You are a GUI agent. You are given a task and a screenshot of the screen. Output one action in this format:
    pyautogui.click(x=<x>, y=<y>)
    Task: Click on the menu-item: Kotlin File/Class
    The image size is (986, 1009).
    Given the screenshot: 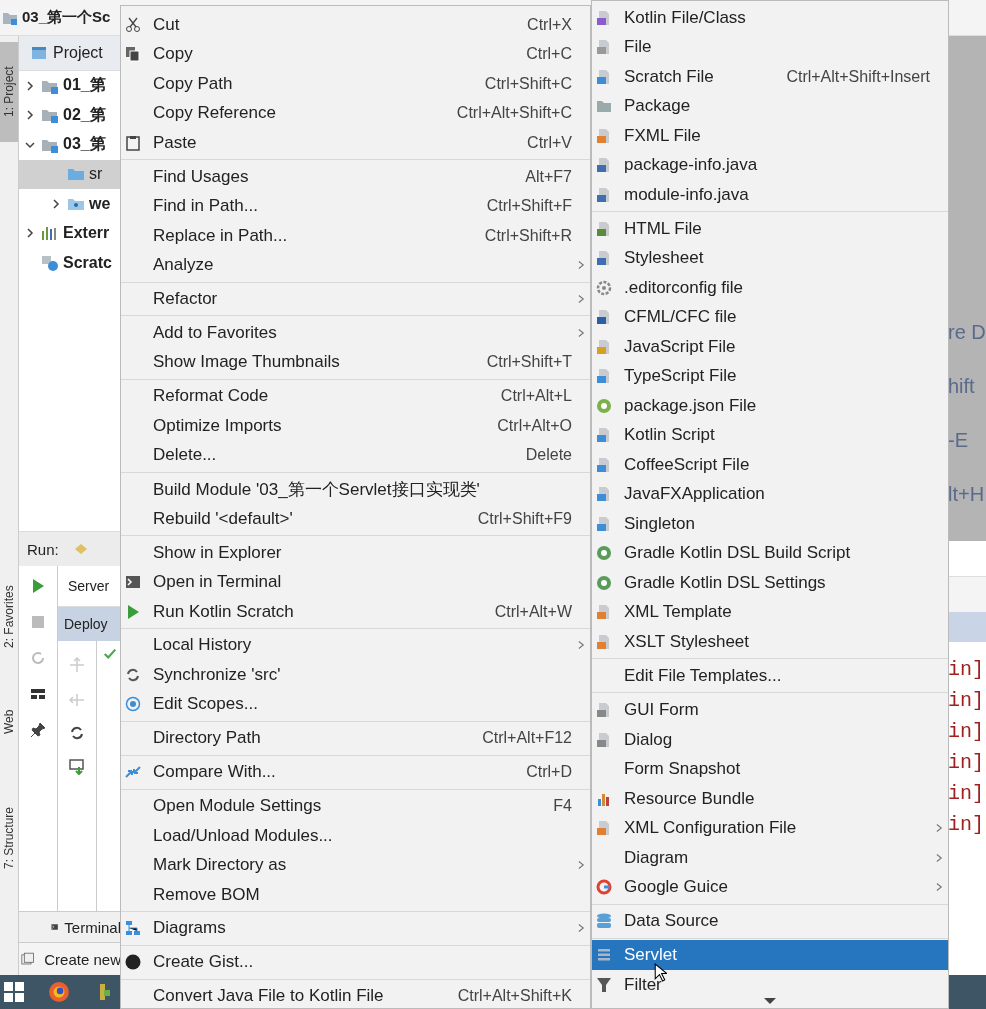 What is the action you would take?
    pyautogui.click(x=770, y=18)
    